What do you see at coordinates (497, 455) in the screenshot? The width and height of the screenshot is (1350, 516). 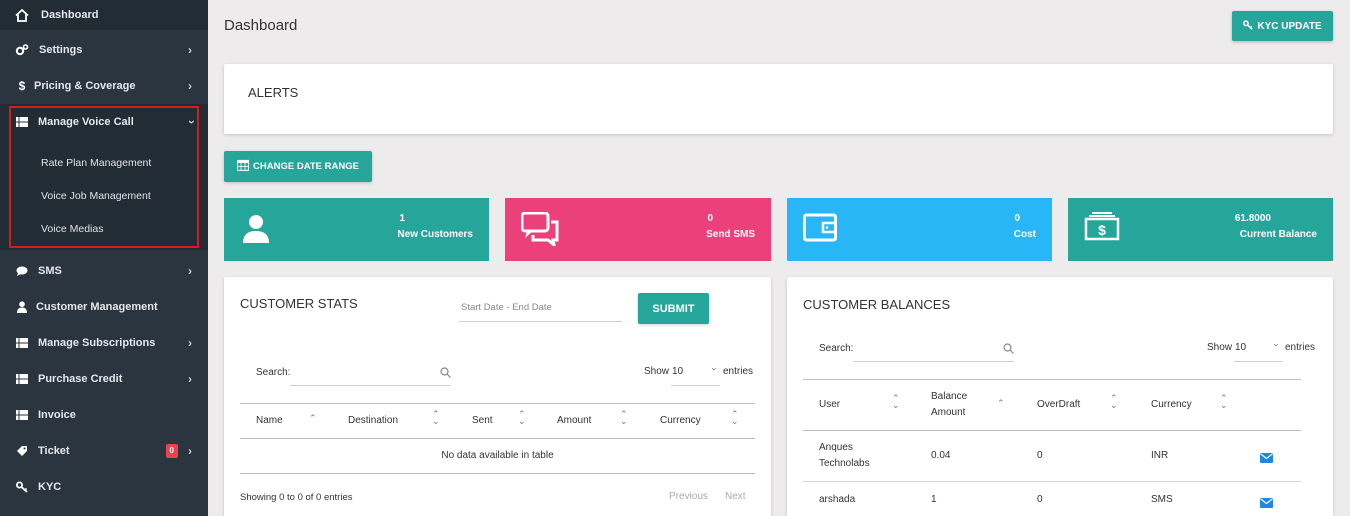 I see `empty-table-message: No data available in table` at bounding box center [497, 455].